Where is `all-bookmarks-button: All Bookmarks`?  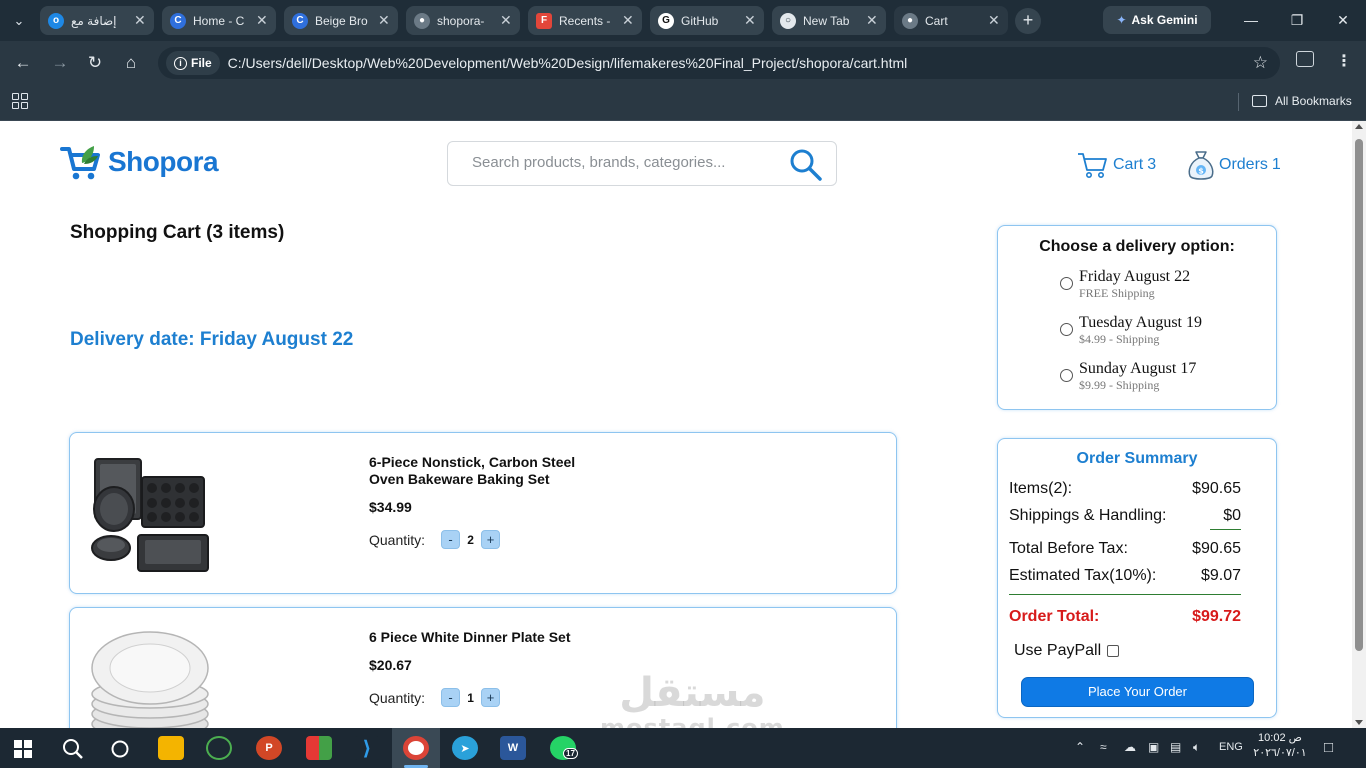
all-bookmarks-button: All Bookmarks is located at coordinates (1302, 101).